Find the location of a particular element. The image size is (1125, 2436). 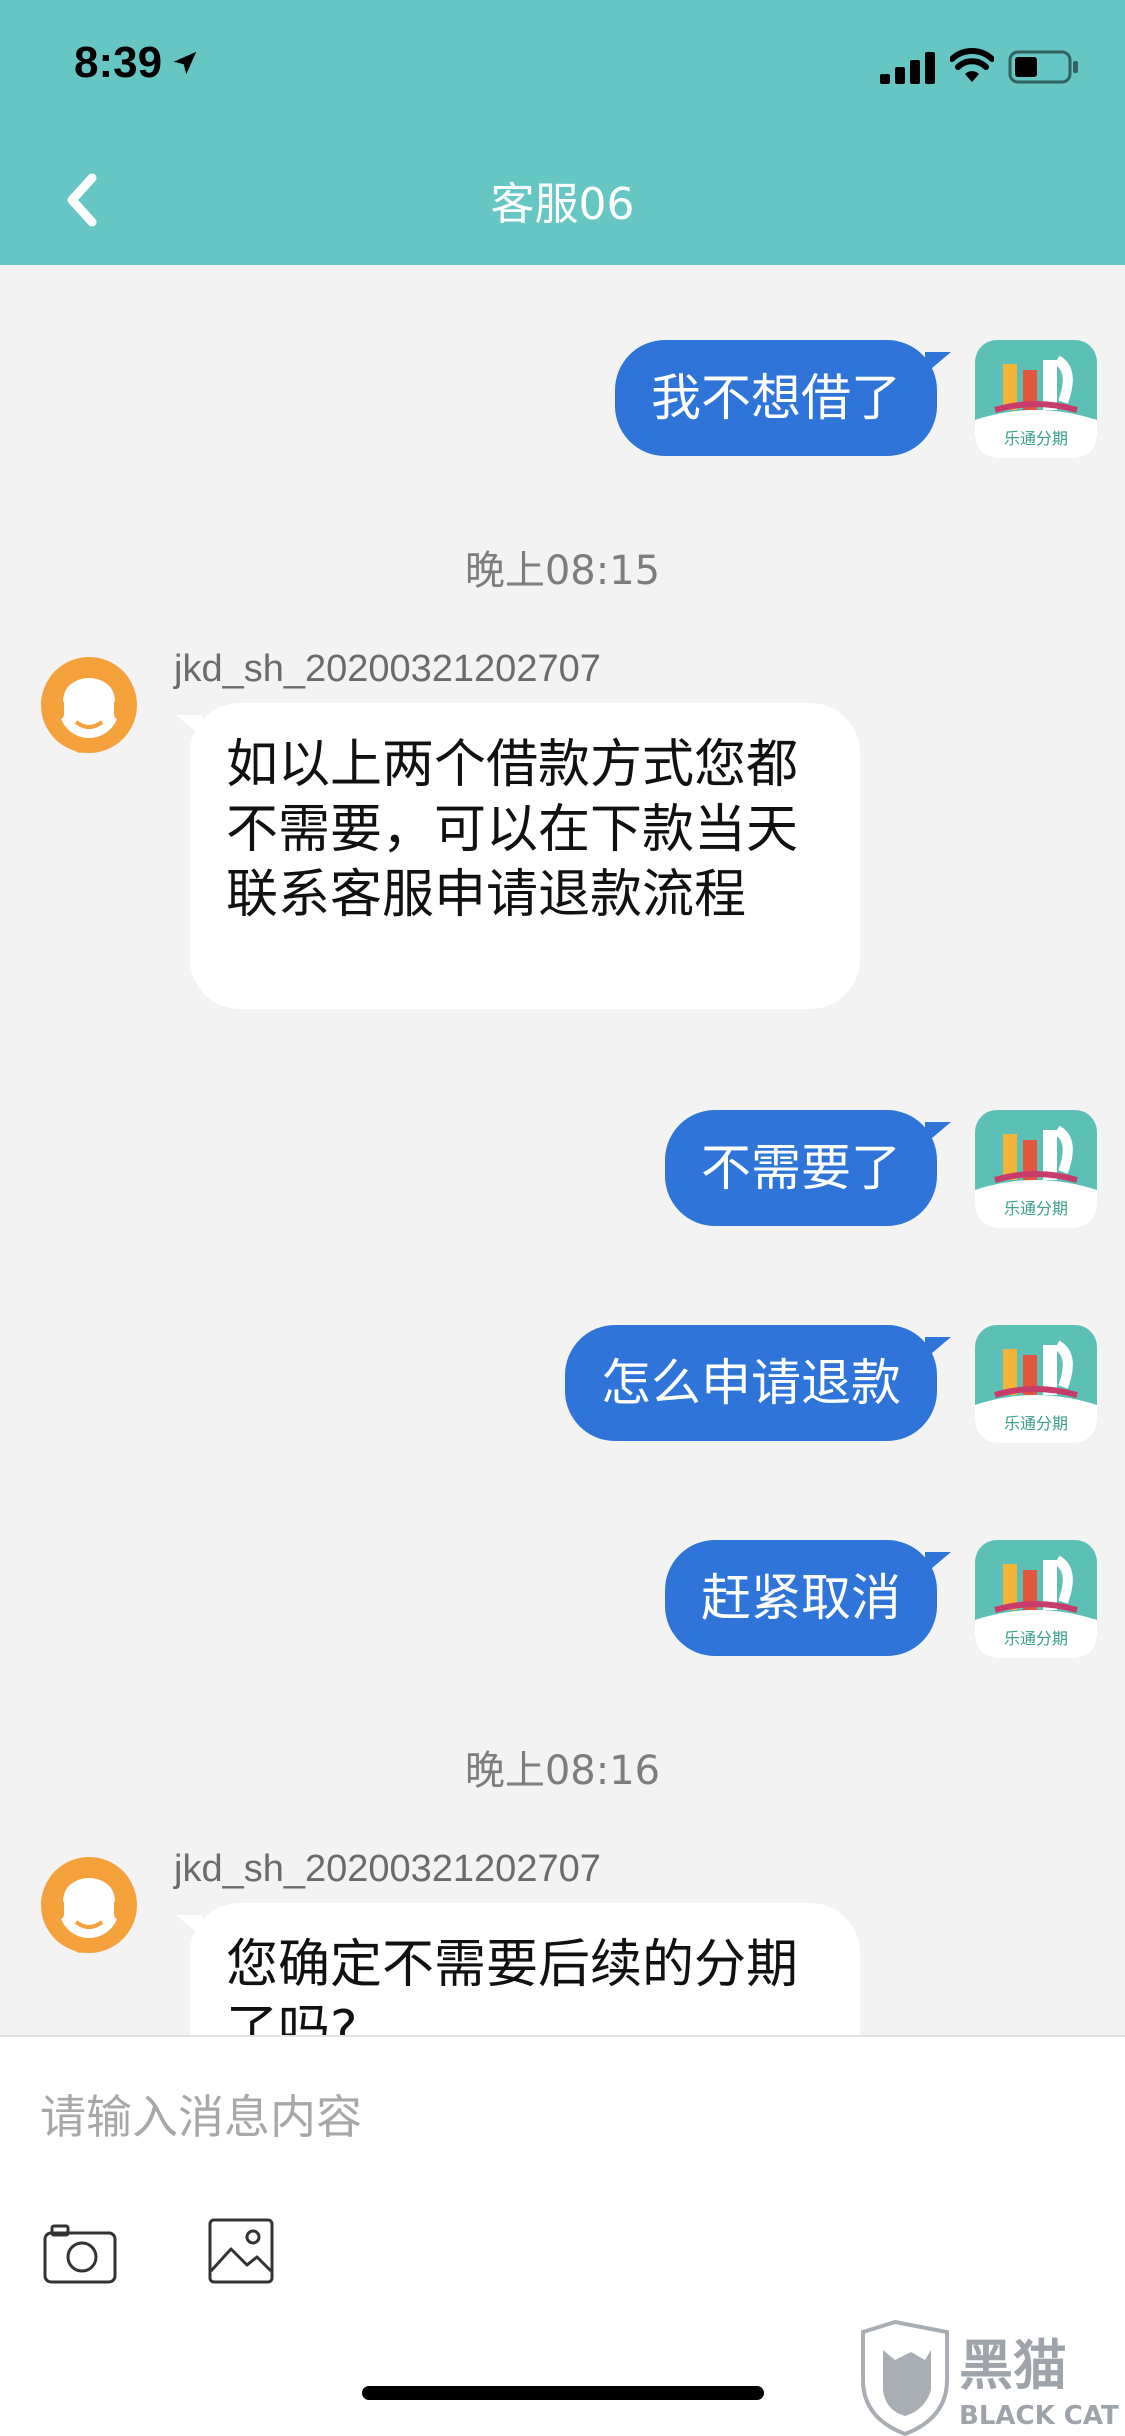

header: 8:39 客服06 is located at coordinates (562, 132).